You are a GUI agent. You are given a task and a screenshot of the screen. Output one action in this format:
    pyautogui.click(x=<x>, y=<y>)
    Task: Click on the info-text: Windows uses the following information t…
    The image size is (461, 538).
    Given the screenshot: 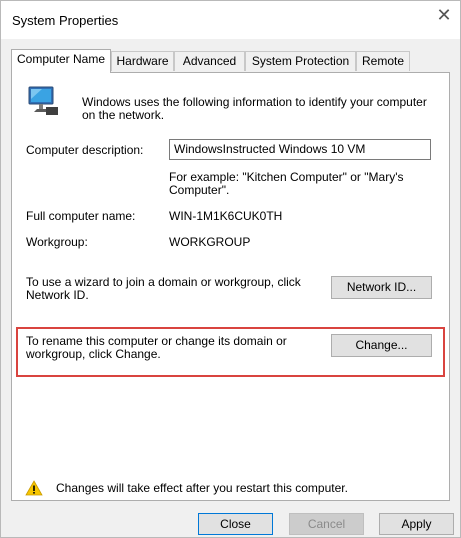 What is the action you would take?
    pyautogui.click(x=254, y=108)
    